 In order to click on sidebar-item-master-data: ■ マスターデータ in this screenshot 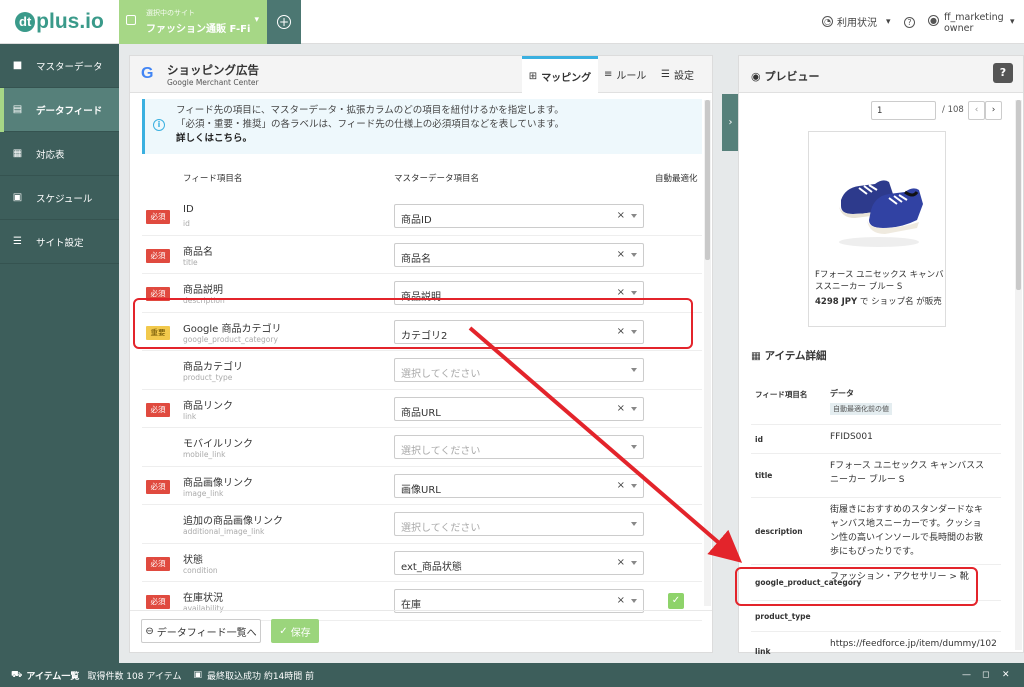, I will do `click(59, 66)`.